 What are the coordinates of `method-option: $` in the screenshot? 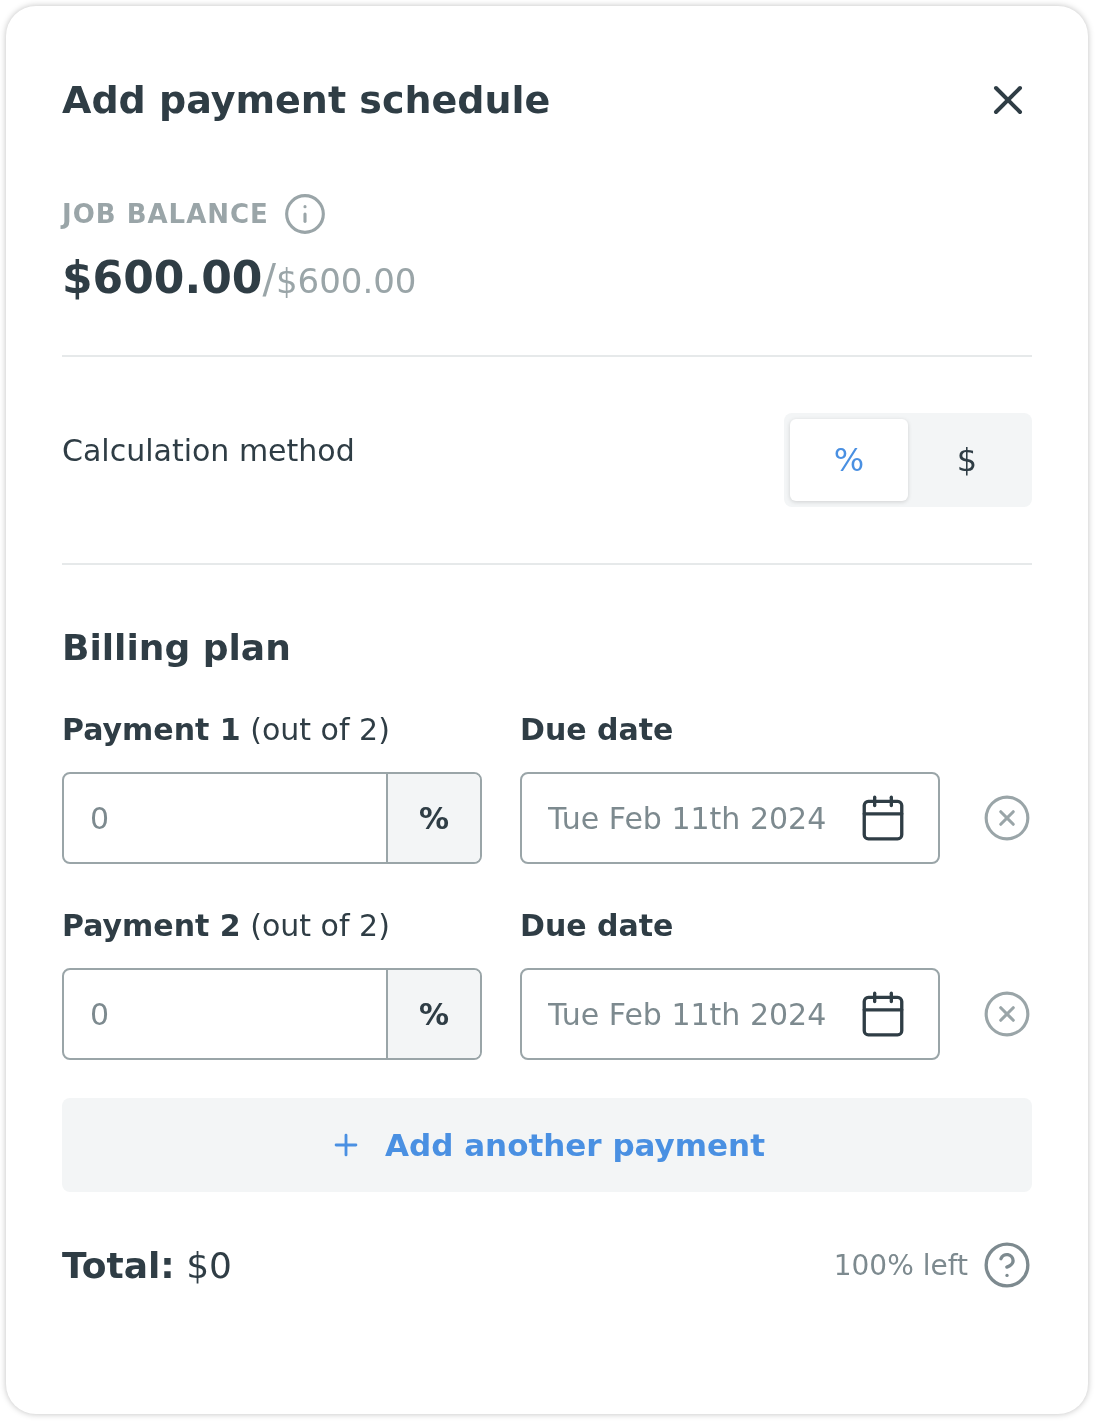 It's located at (967, 460).